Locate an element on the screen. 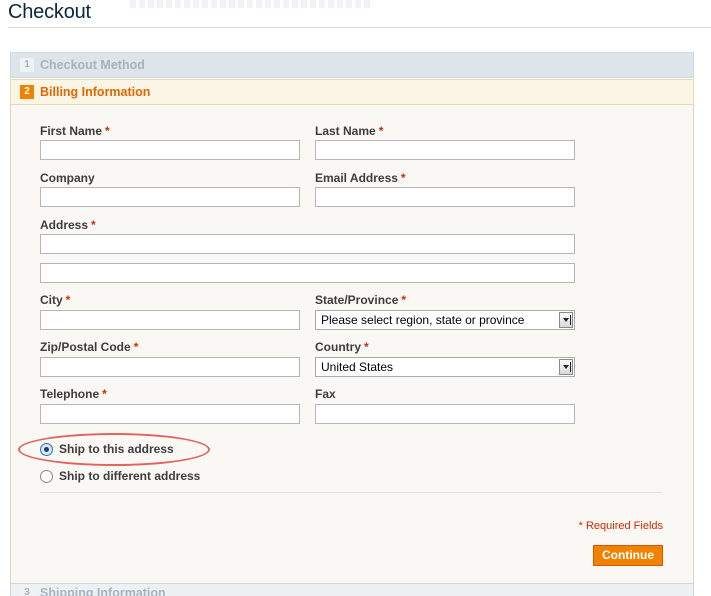 This screenshot has height=596, width=711. city-input is located at coordinates (170, 320).